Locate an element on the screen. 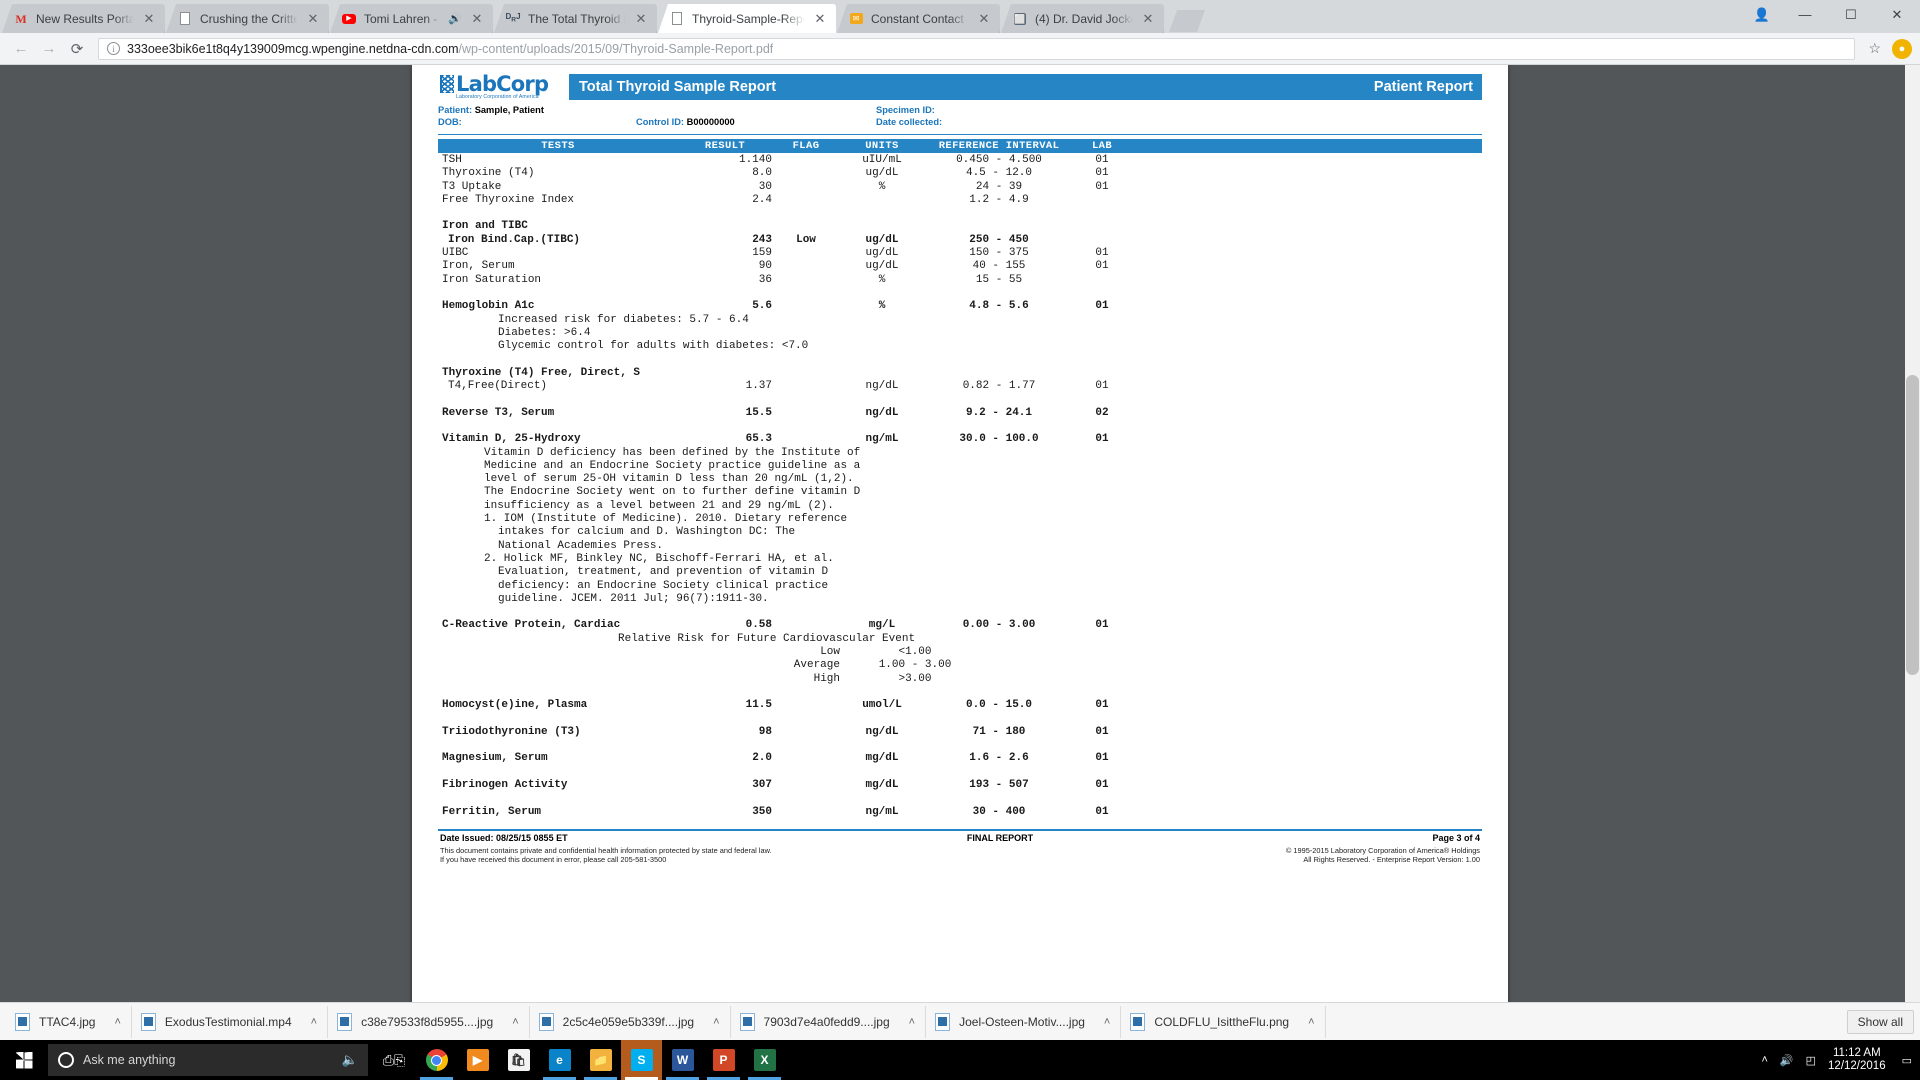 This screenshot has width=1920, height=1080. tab-title: (4) Dr. David Jockers is located at coordinates (1084, 18).